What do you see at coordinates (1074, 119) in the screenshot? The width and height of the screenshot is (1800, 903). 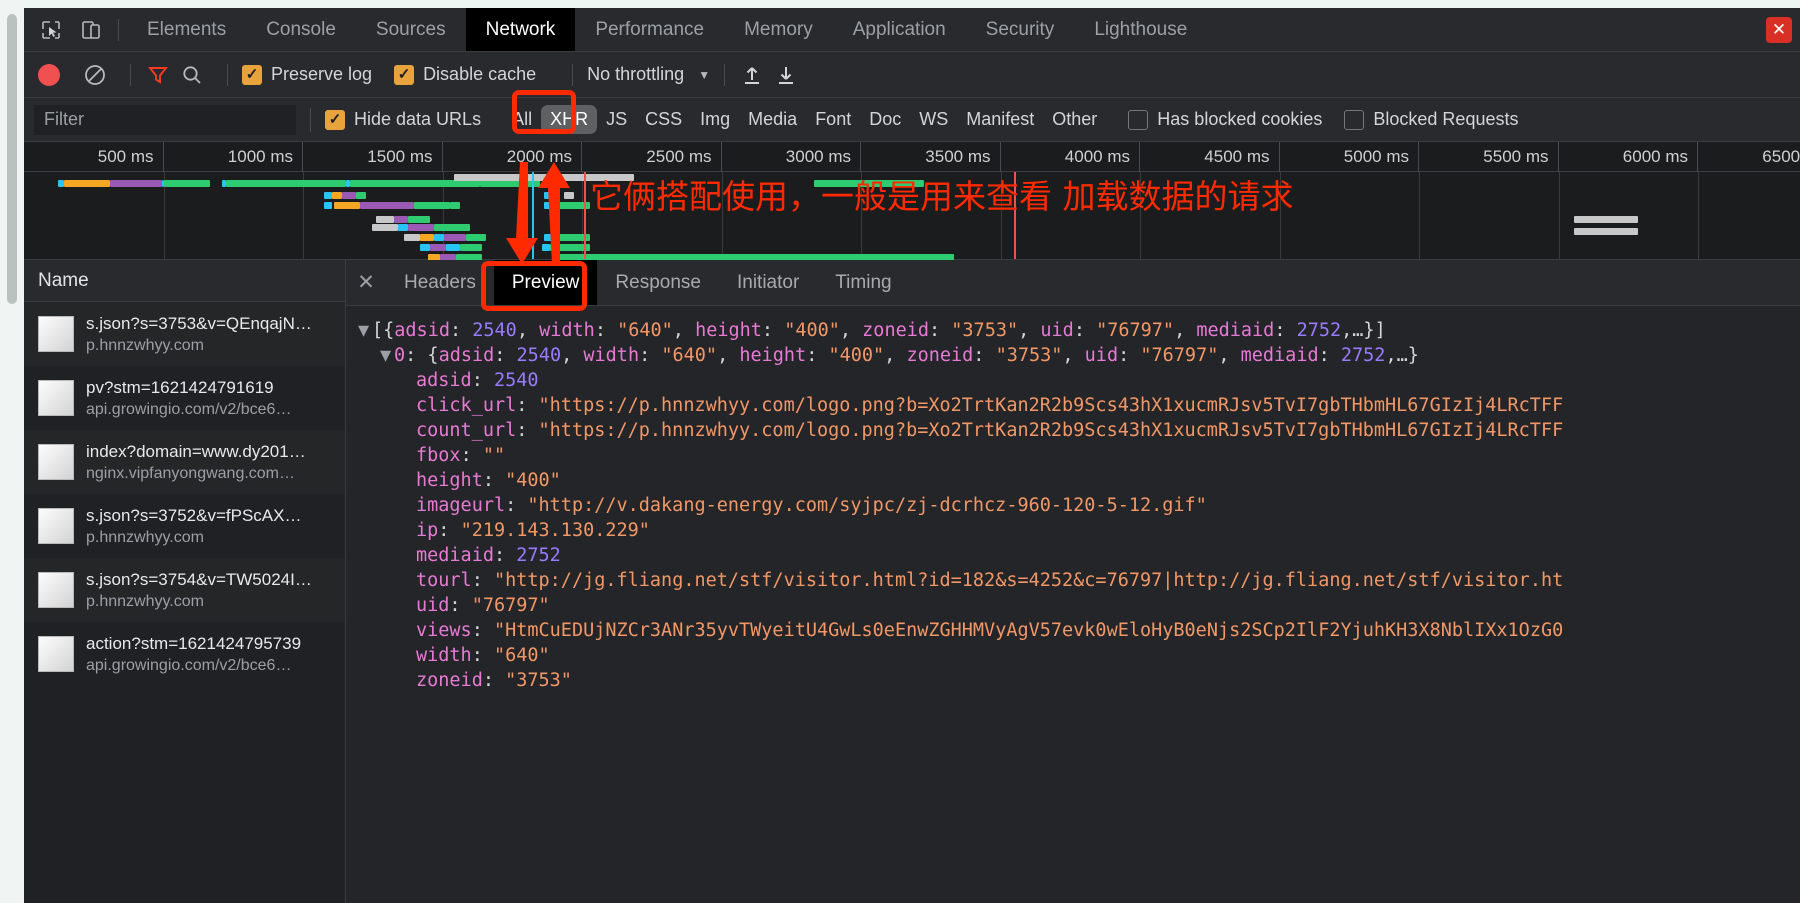 I see `filter-type-other: Other` at bounding box center [1074, 119].